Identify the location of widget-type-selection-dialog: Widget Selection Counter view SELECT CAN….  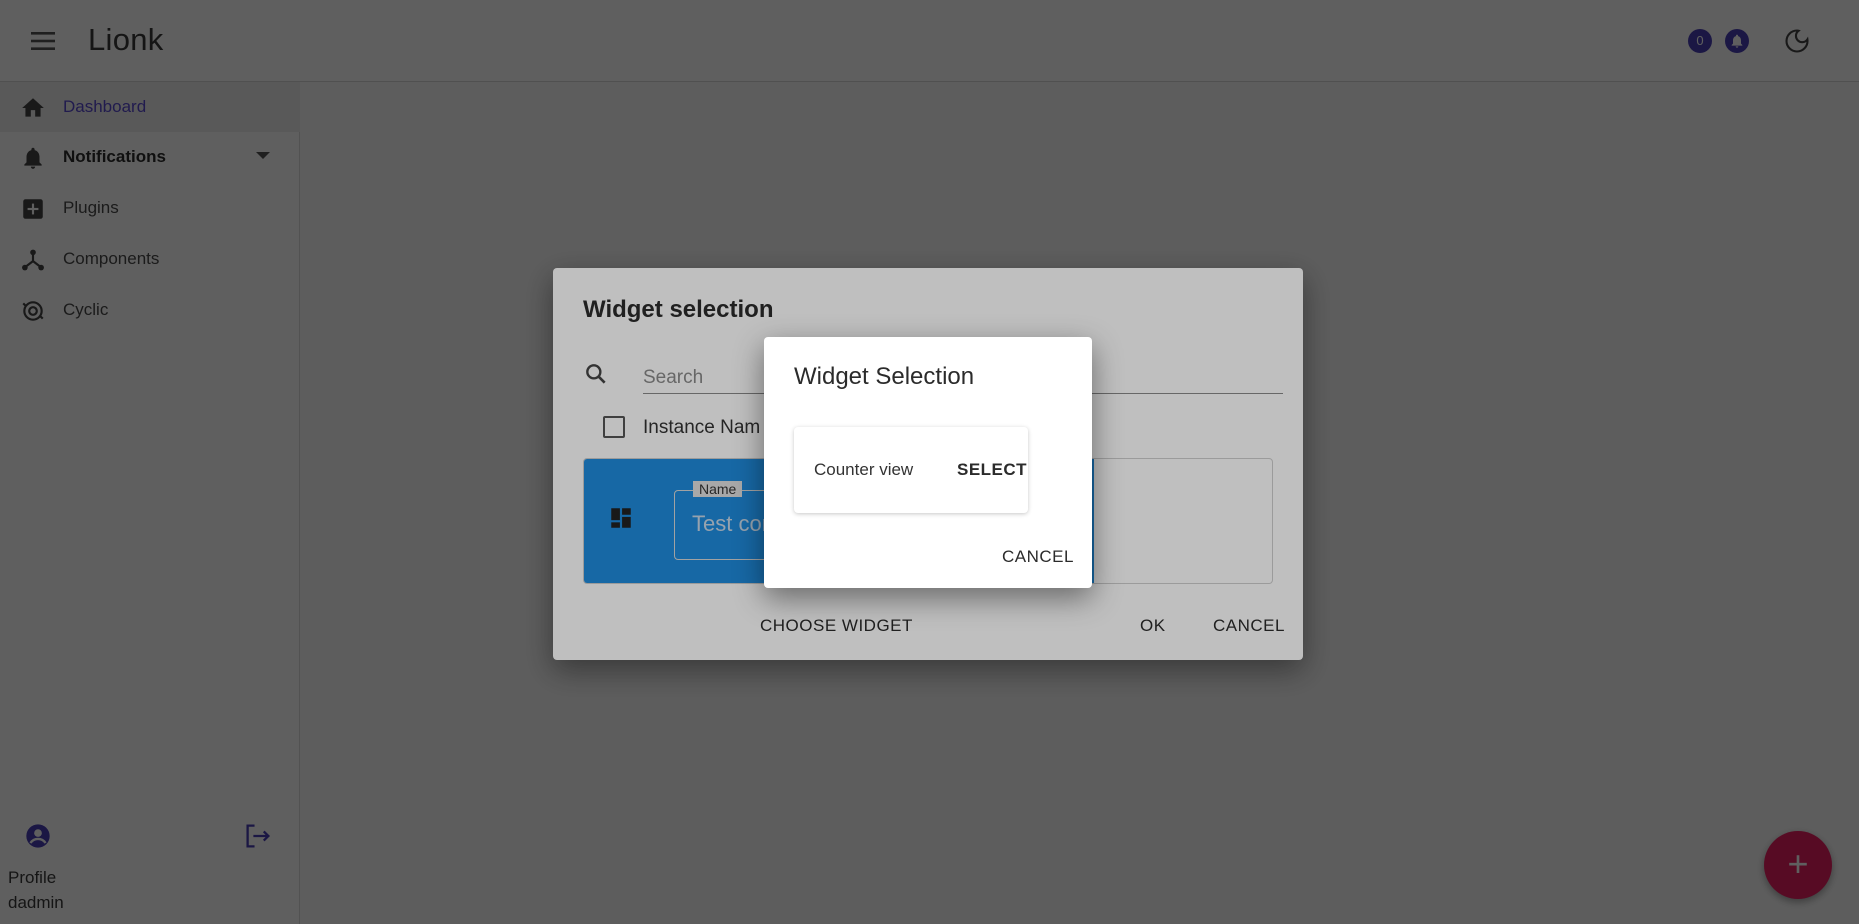
(928, 462).